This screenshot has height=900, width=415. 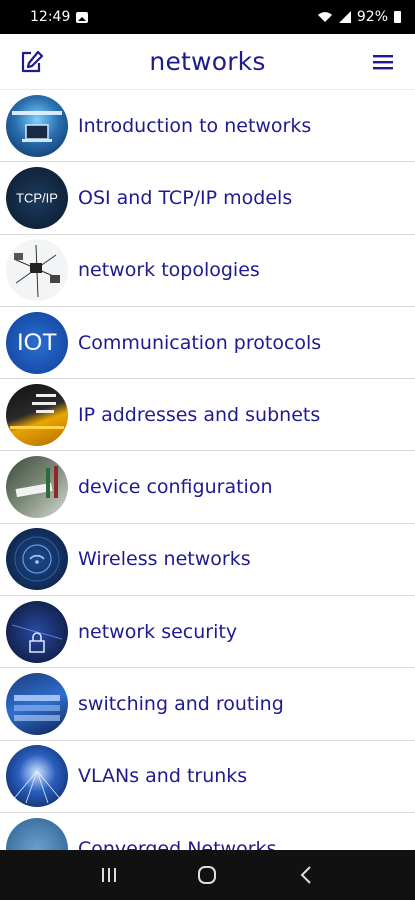 What do you see at coordinates (164, 559) in the screenshot?
I see `list-item-label: Wireless networks` at bounding box center [164, 559].